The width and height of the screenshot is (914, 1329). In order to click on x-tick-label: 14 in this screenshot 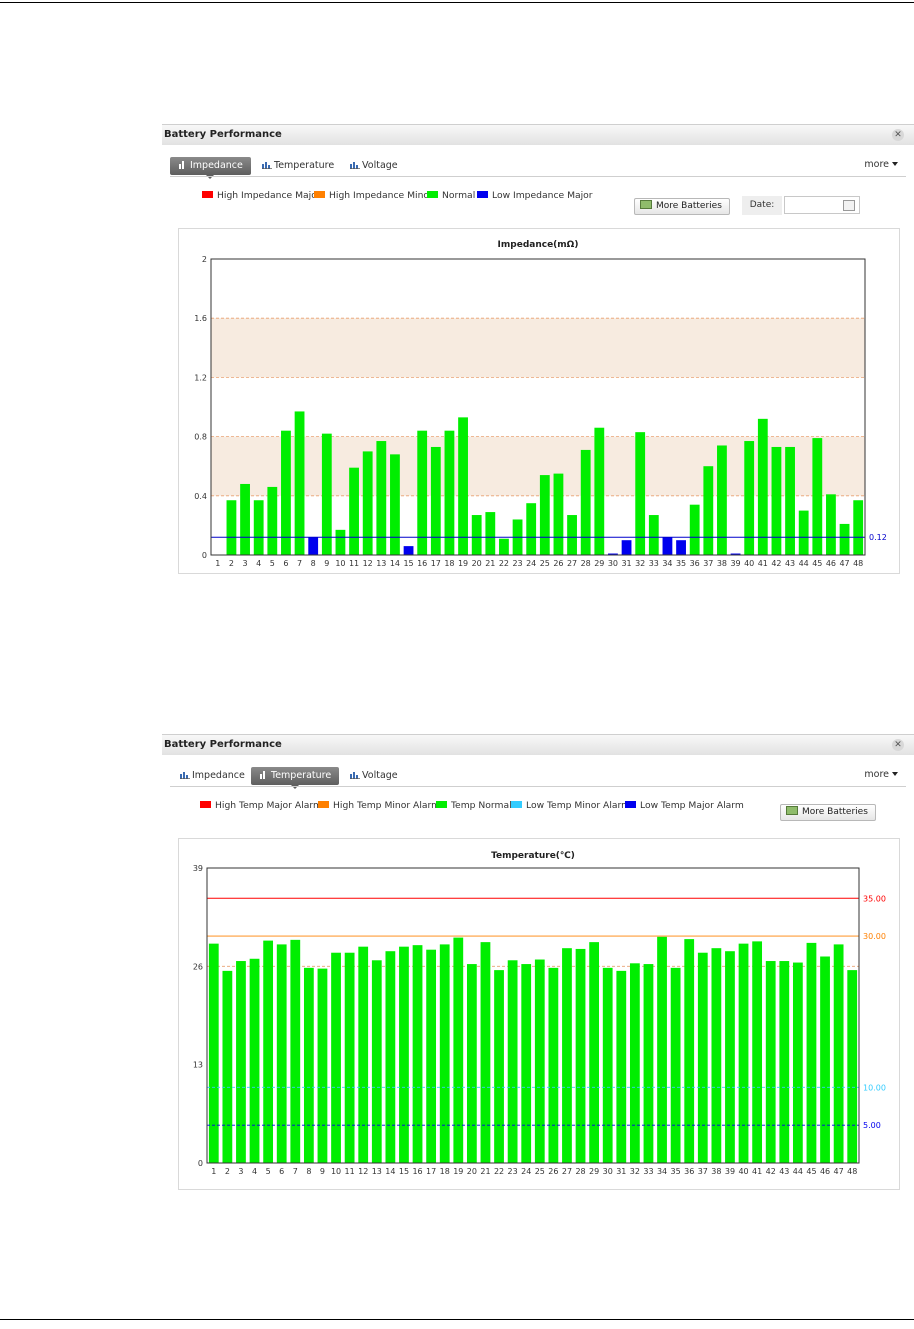, I will do `click(395, 563)`.